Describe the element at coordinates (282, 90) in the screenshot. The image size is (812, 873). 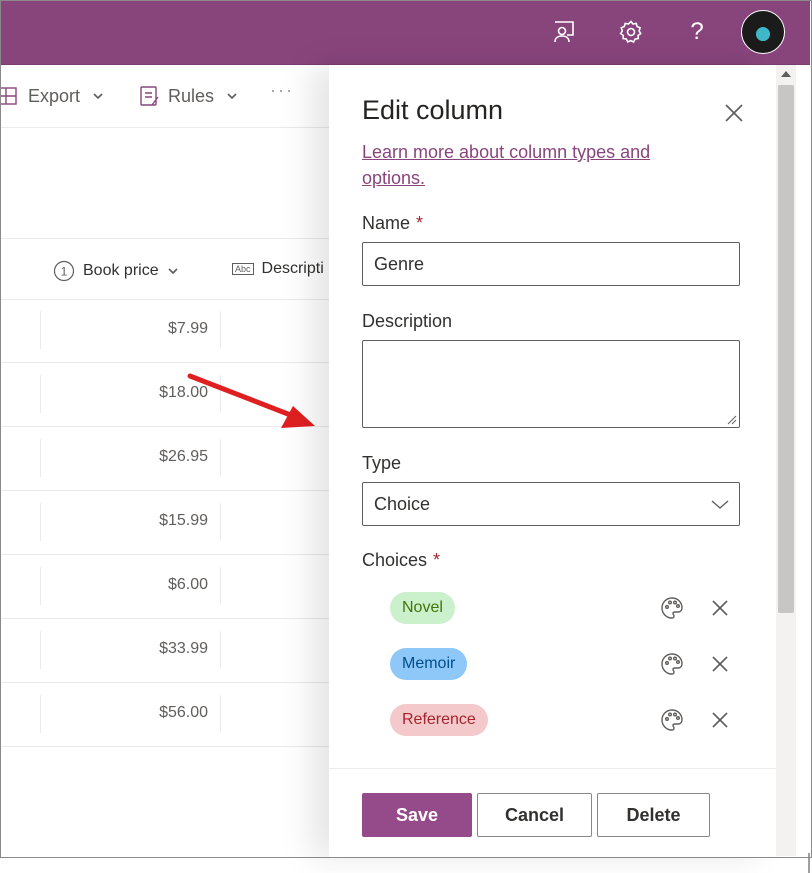
I see `more-options-button: ···` at that location.